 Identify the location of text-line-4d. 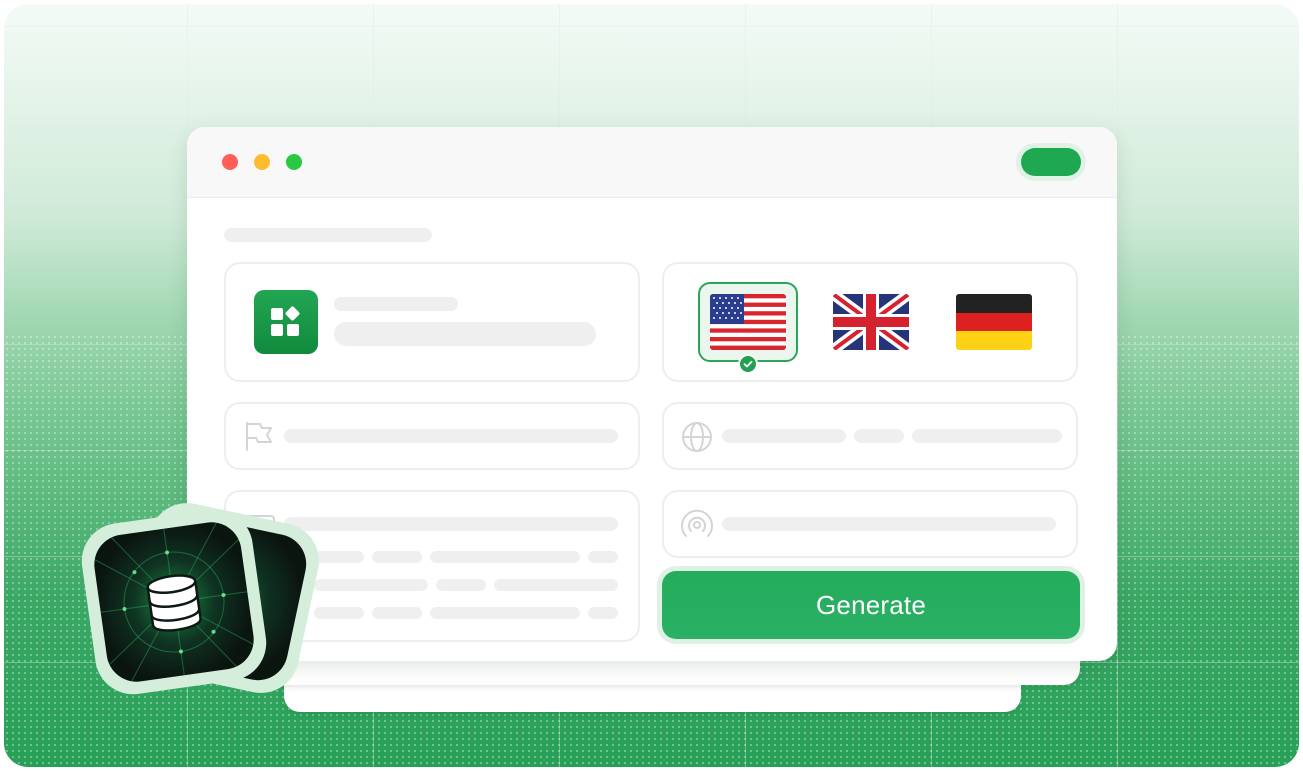
(603, 613).